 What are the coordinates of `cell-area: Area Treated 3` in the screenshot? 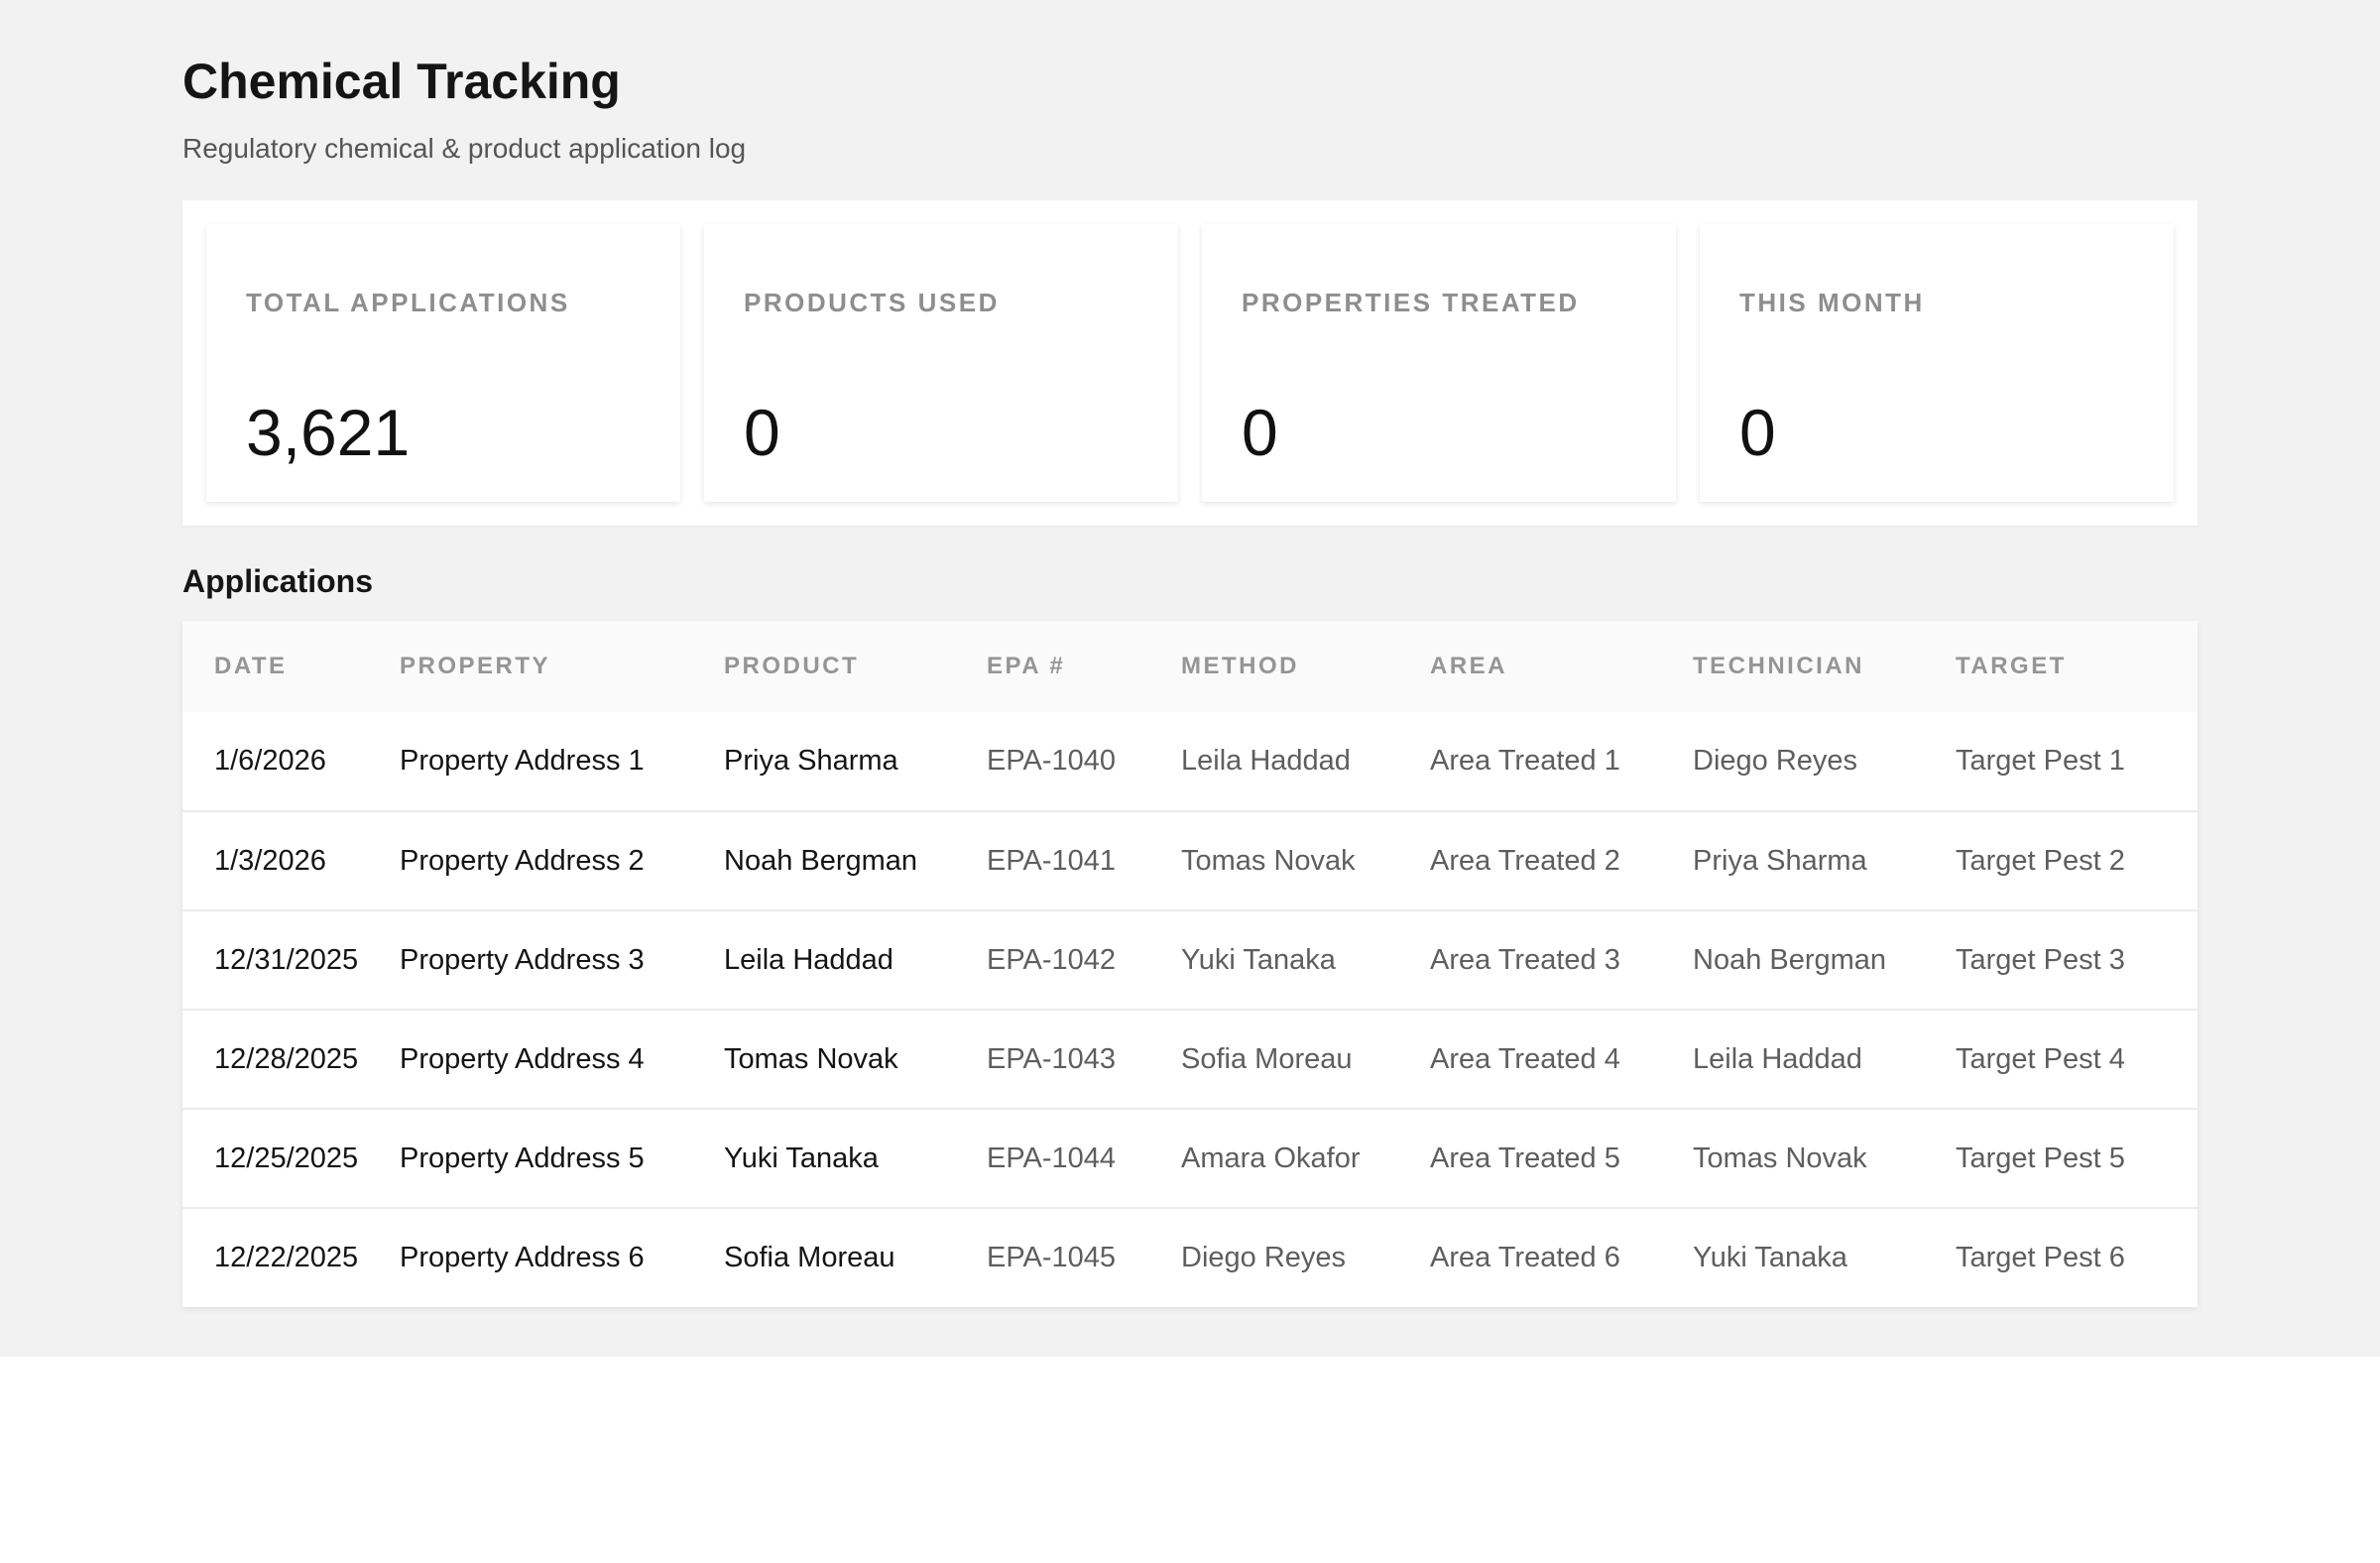 It's located at (1525, 960).